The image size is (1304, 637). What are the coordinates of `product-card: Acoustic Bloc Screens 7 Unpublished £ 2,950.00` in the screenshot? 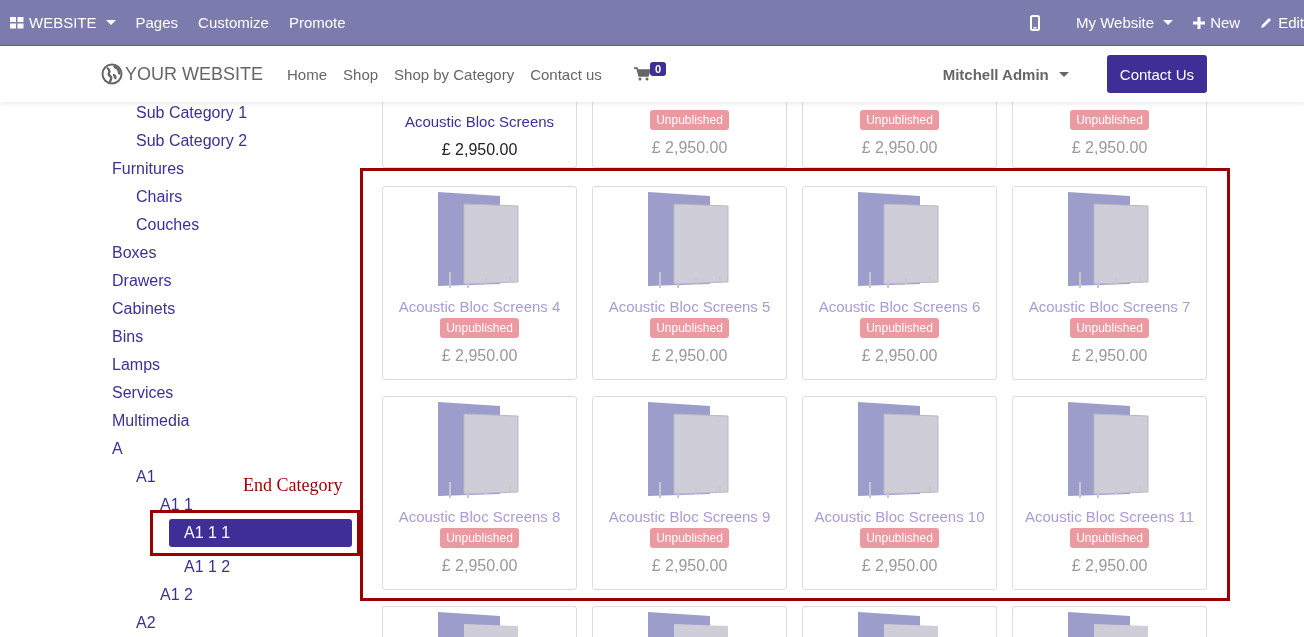 It's located at (1109, 283).